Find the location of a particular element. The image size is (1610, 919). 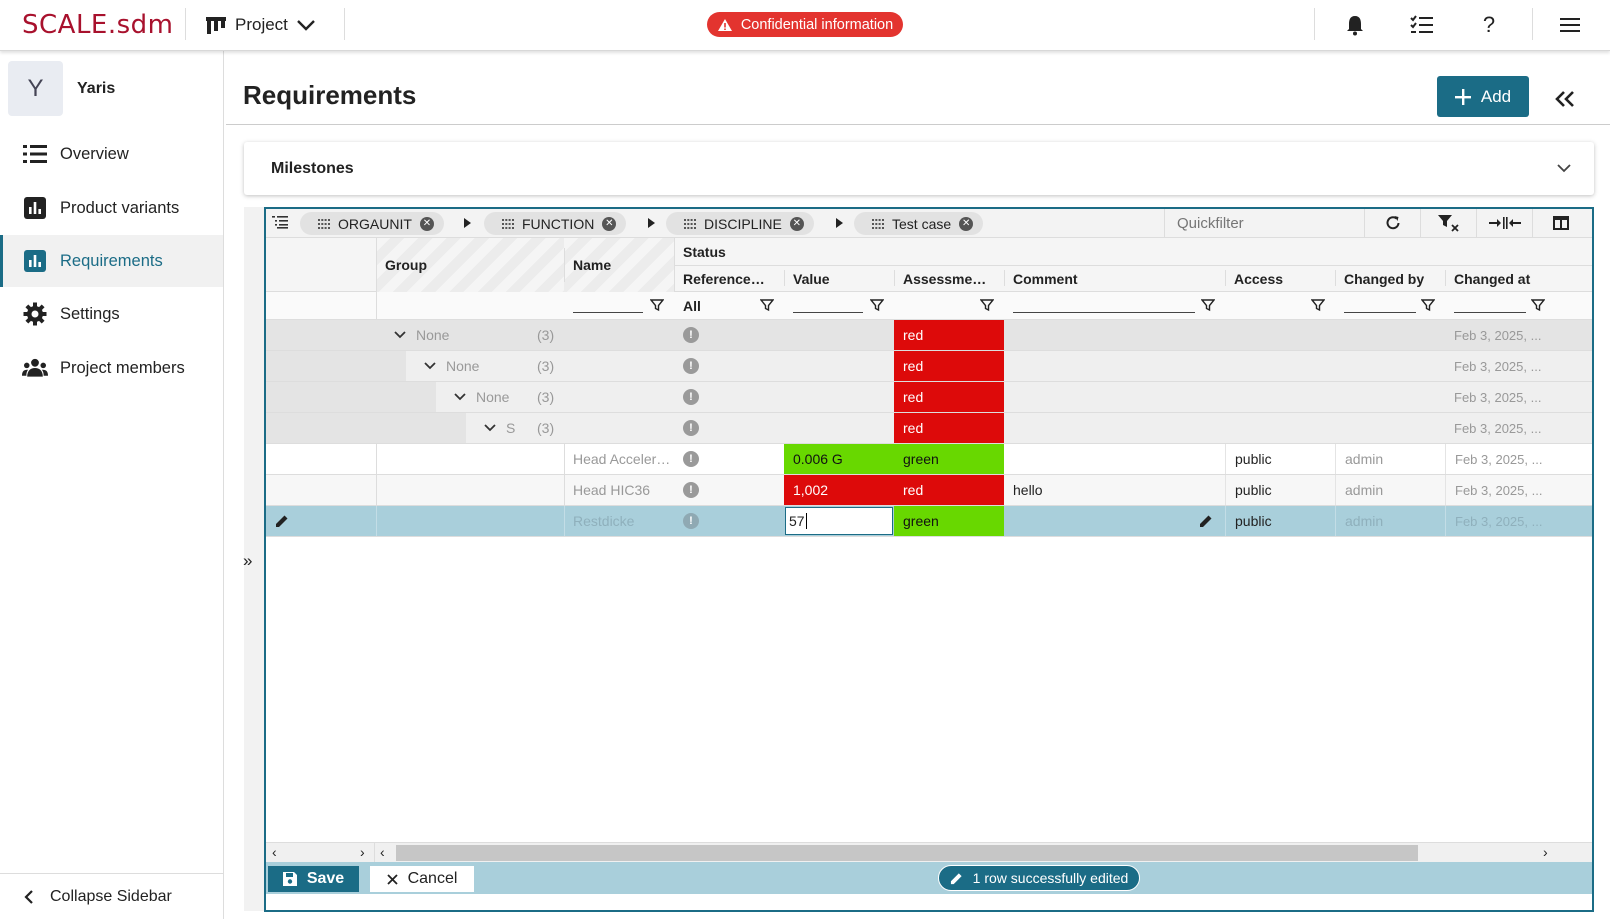

bell-icon is located at coordinates (1355, 25).